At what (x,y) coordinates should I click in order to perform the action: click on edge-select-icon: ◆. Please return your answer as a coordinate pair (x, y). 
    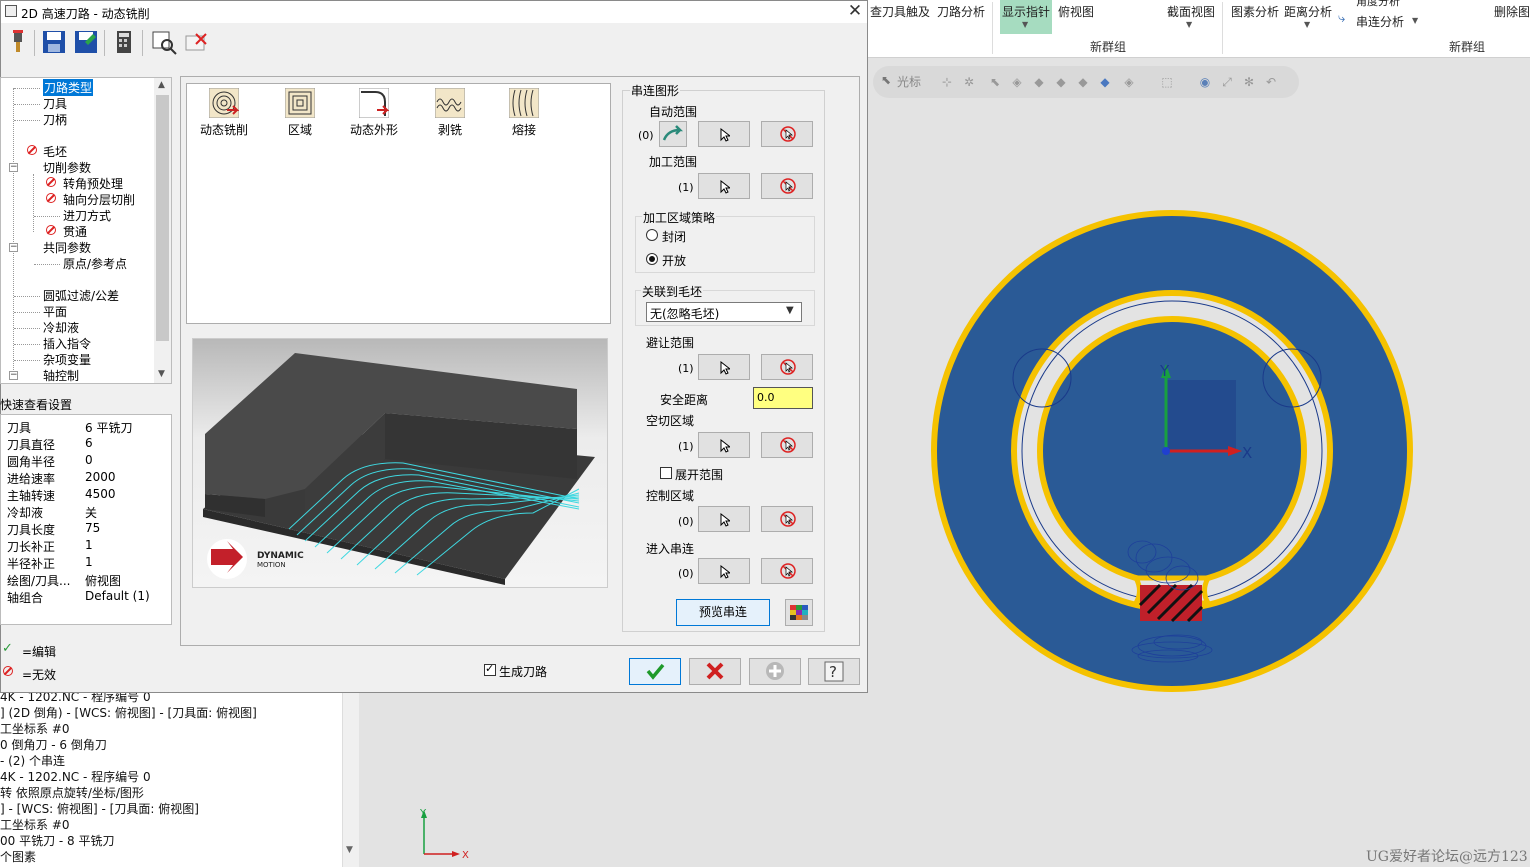
    Looking at the image, I should click on (1083, 82).